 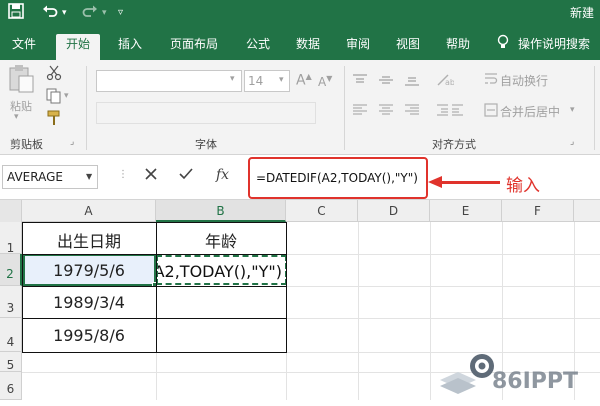 What do you see at coordinates (412, 111) in the screenshot?
I see `align-right-icon` at bounding box center [412, 111].